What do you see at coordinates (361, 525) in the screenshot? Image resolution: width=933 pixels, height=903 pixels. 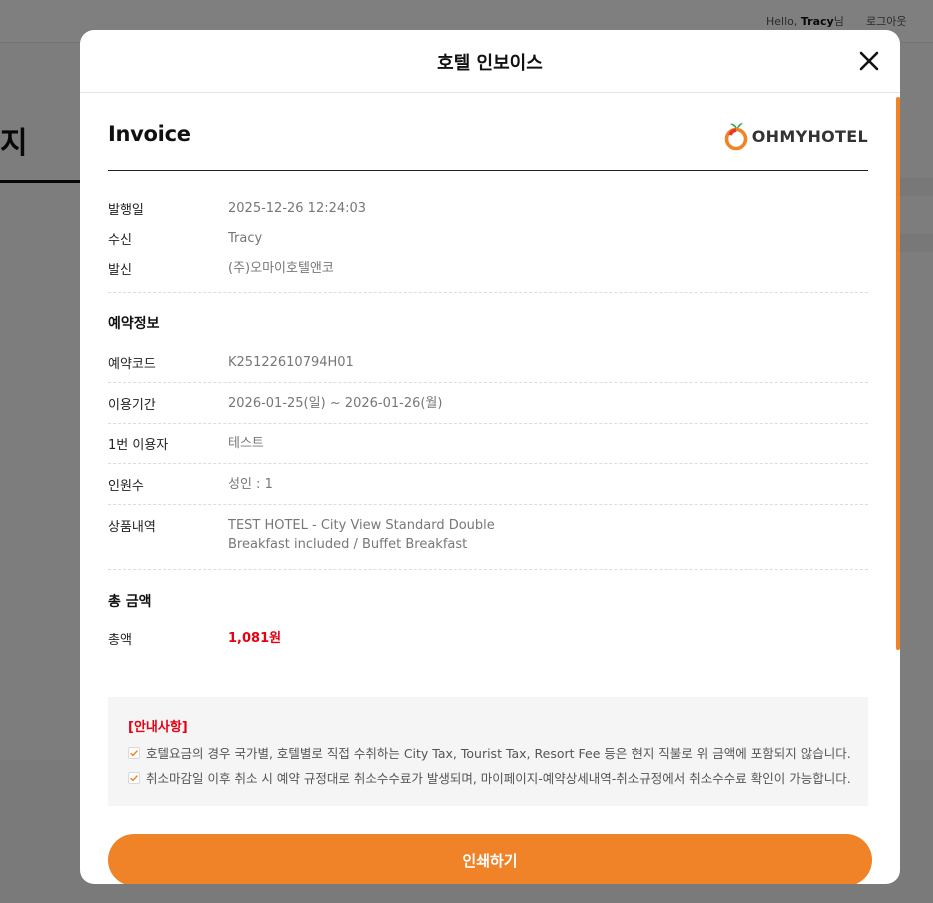 I see `product-line-1: TEST HOTEL - City View Standard Double` at bounding box center [361, 525].